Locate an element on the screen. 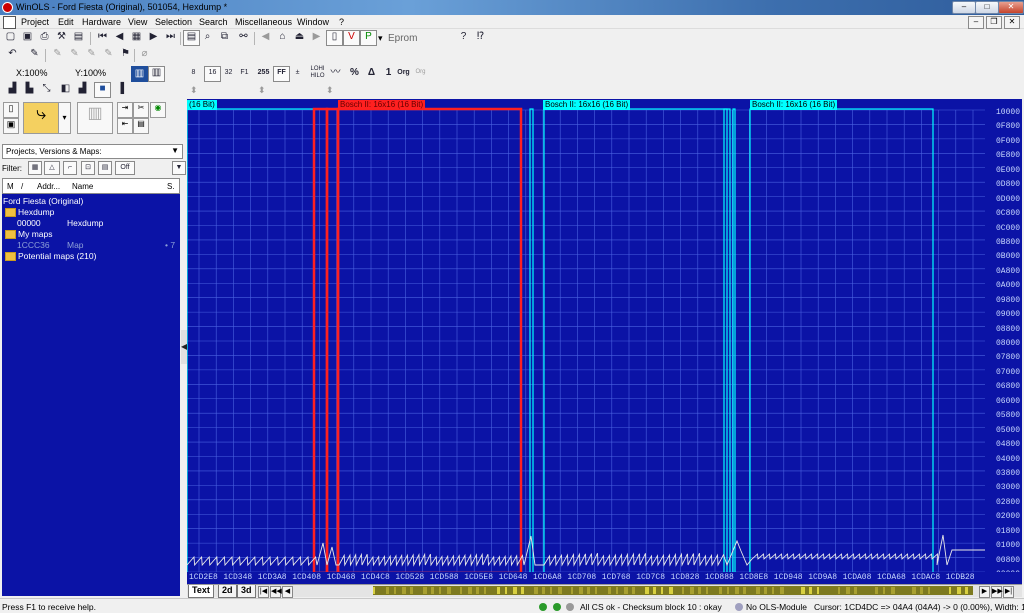 This screenshot has height=613, width=1024. column-size: S. is located at coordinates (171, 186).